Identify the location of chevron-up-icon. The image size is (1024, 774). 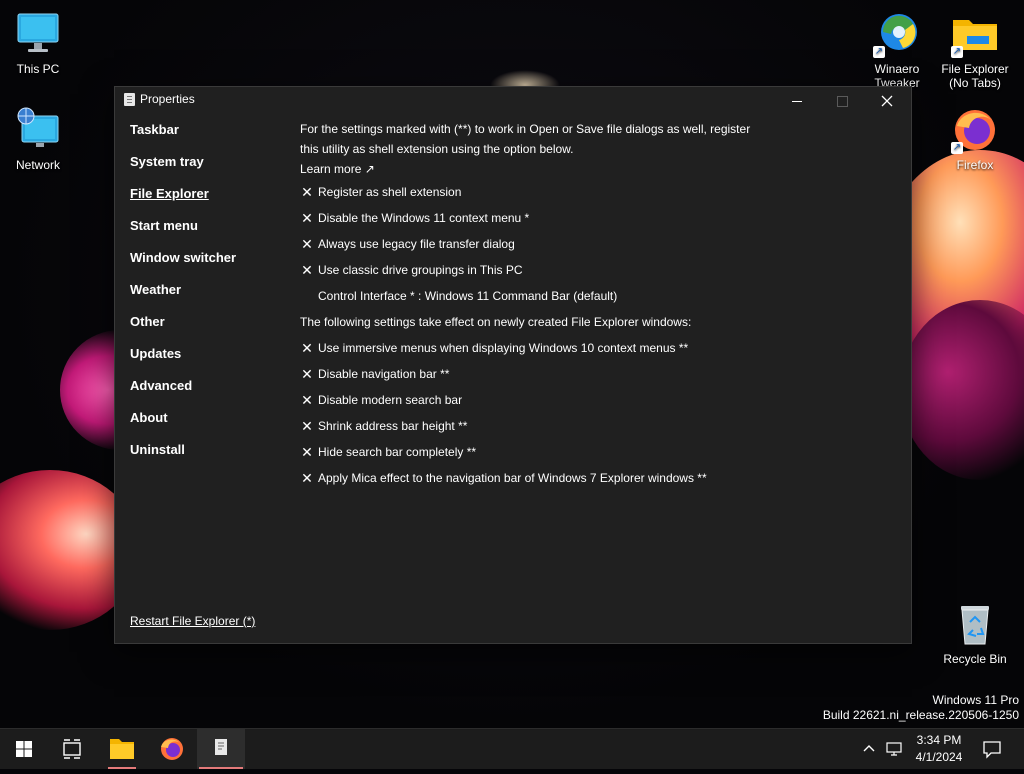
(869, 748).